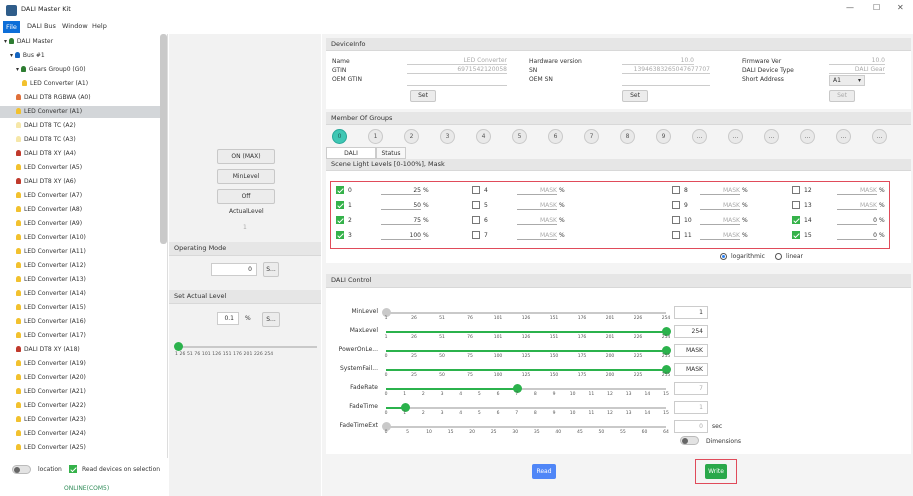 The height and width of the screenshot is (496, 913). What do you see at coordinates (80, 308) in the screenshot?
I see `tree-item: LED Converter (A15)` at bounding box center [80, 308].